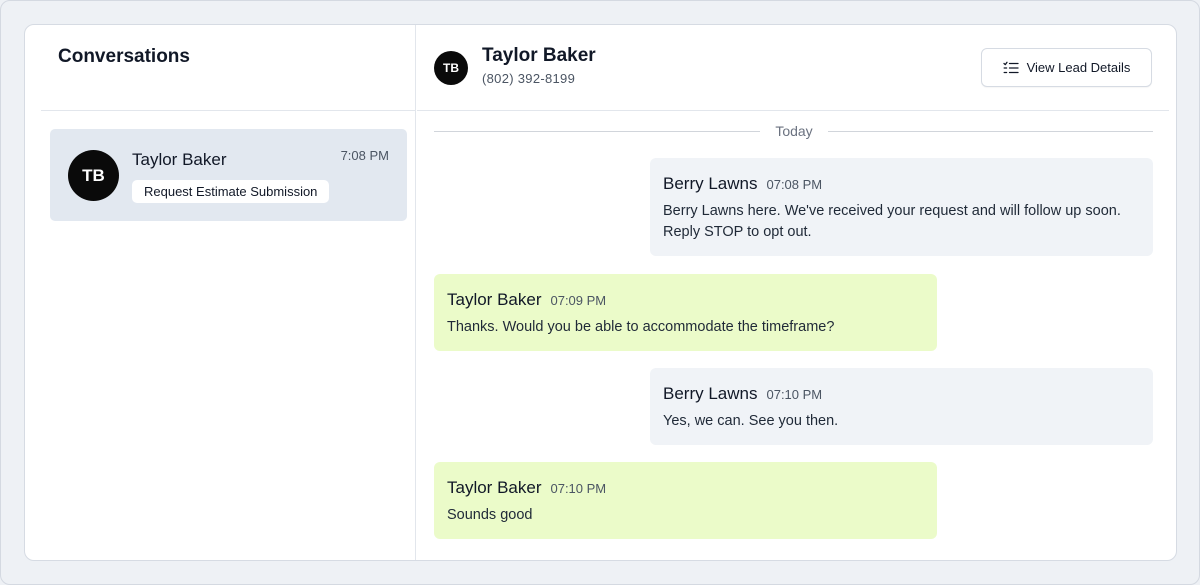 The height and width of the screenshot is (585, 1200). I want to click on avatar: TB, so click(93, 175).